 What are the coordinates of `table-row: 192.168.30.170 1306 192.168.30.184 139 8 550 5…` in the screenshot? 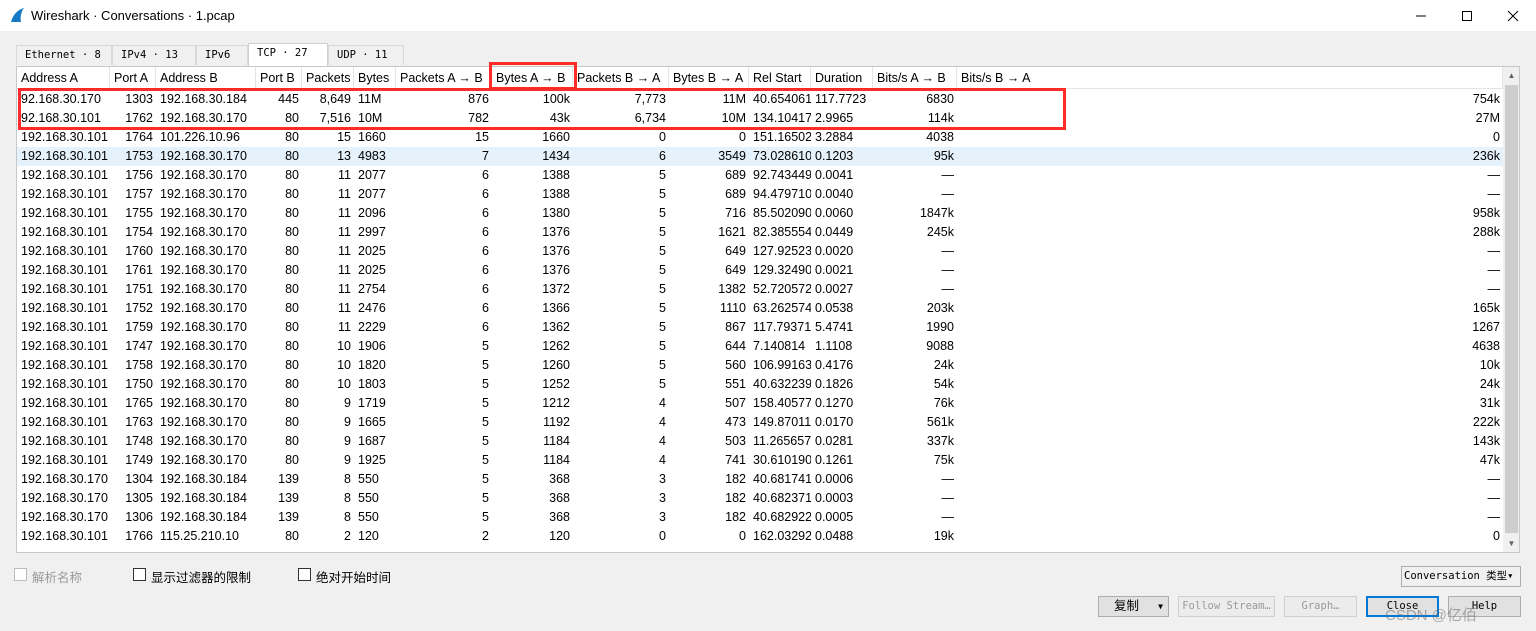 It's located at (760, 517).